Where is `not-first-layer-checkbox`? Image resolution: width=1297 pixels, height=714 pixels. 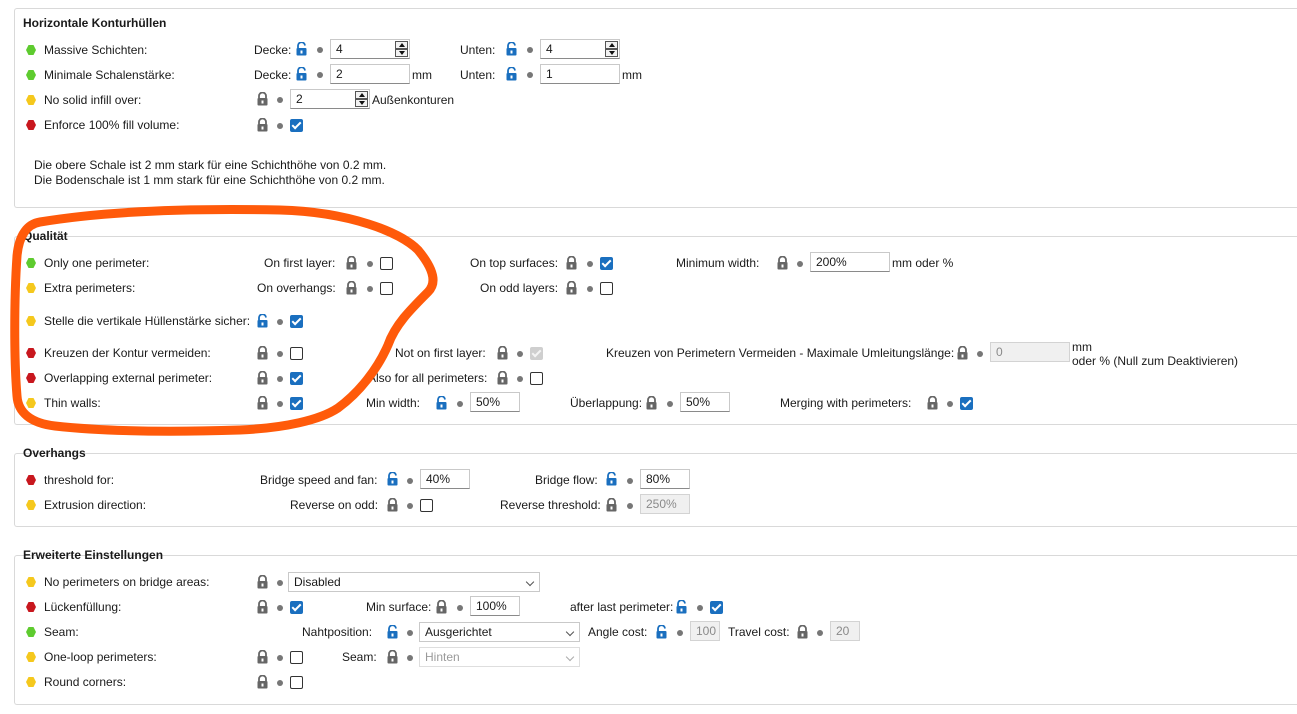
not-first-layer-checkbox is located at coordinates (536, 353).